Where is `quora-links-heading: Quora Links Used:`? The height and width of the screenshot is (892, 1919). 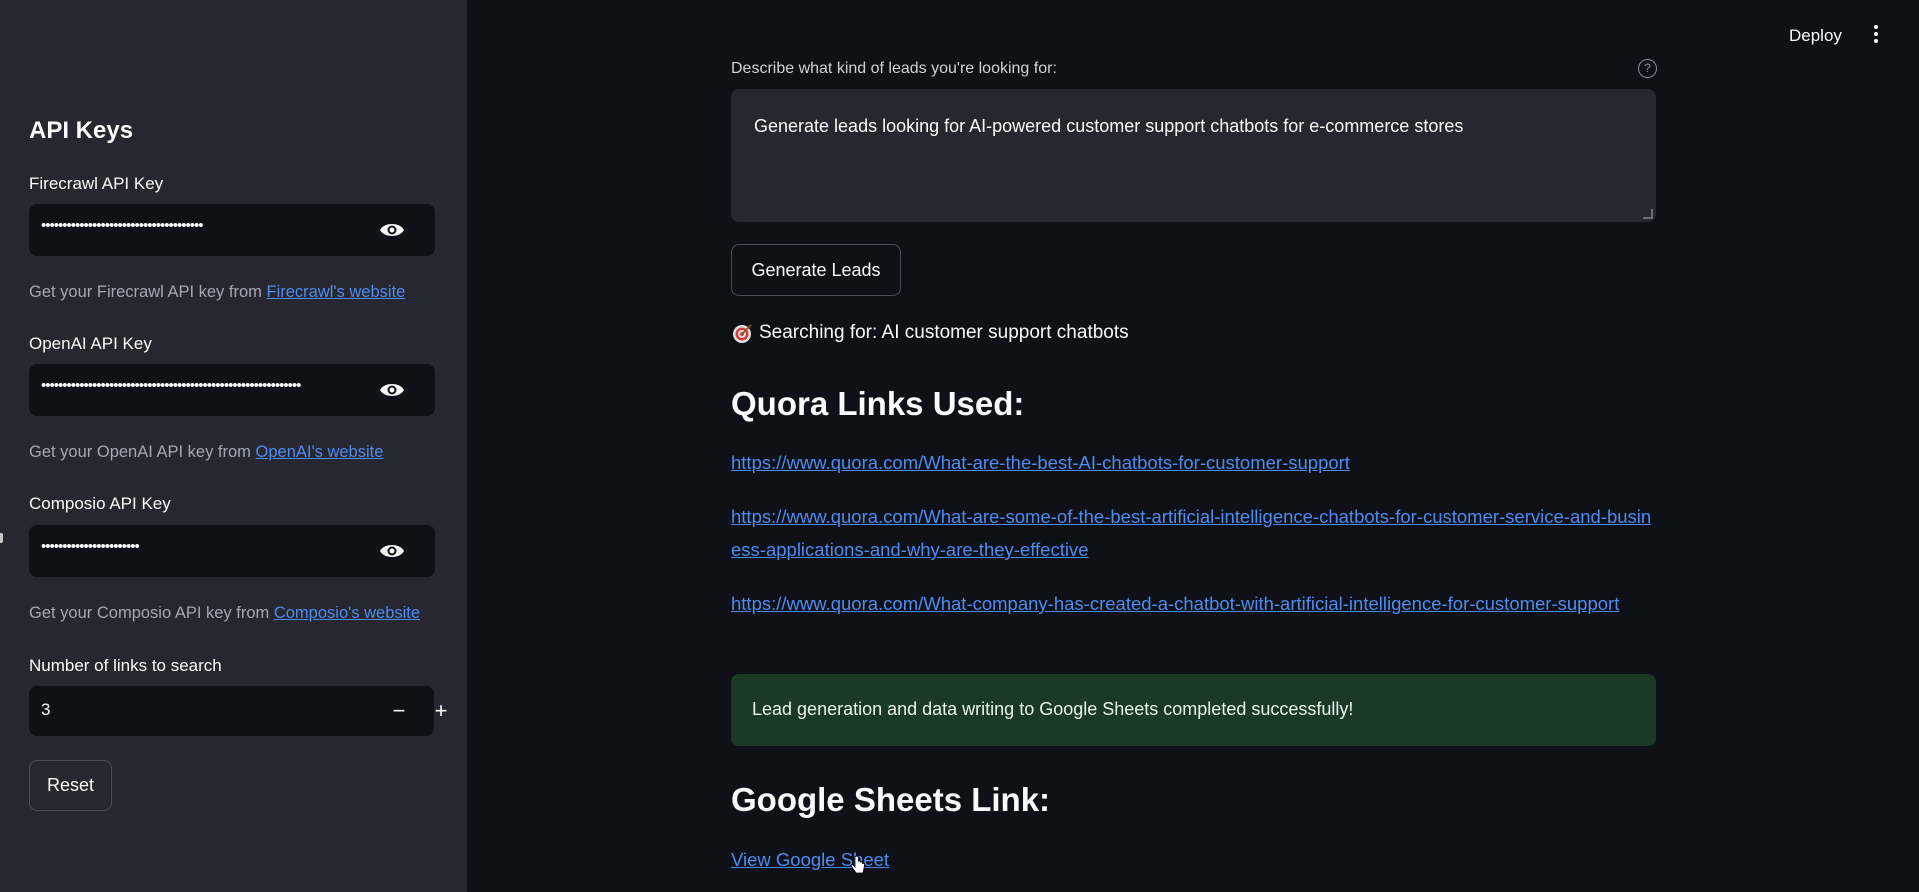 quora-links-heading: Quora Links Used: is located at coordinates (878, 403).